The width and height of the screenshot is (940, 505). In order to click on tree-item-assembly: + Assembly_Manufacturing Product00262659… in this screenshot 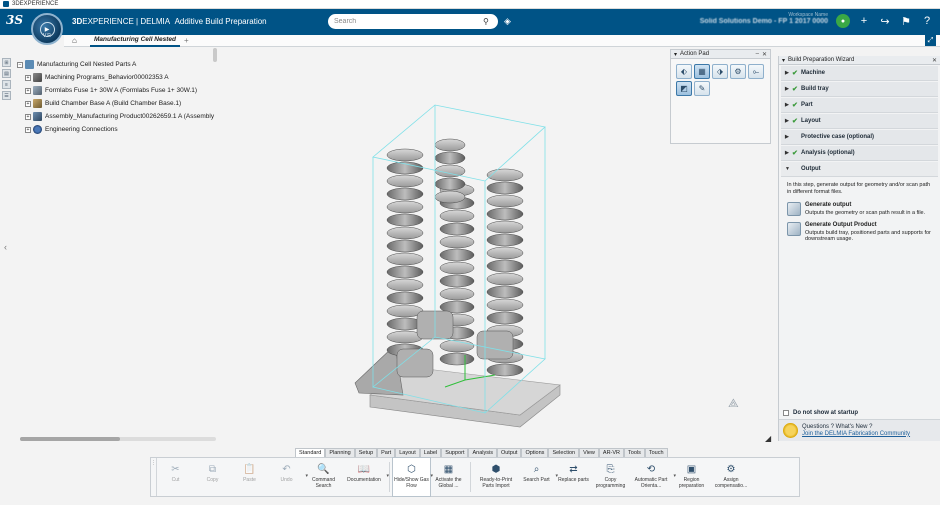, I will do `click(117, 116)`.